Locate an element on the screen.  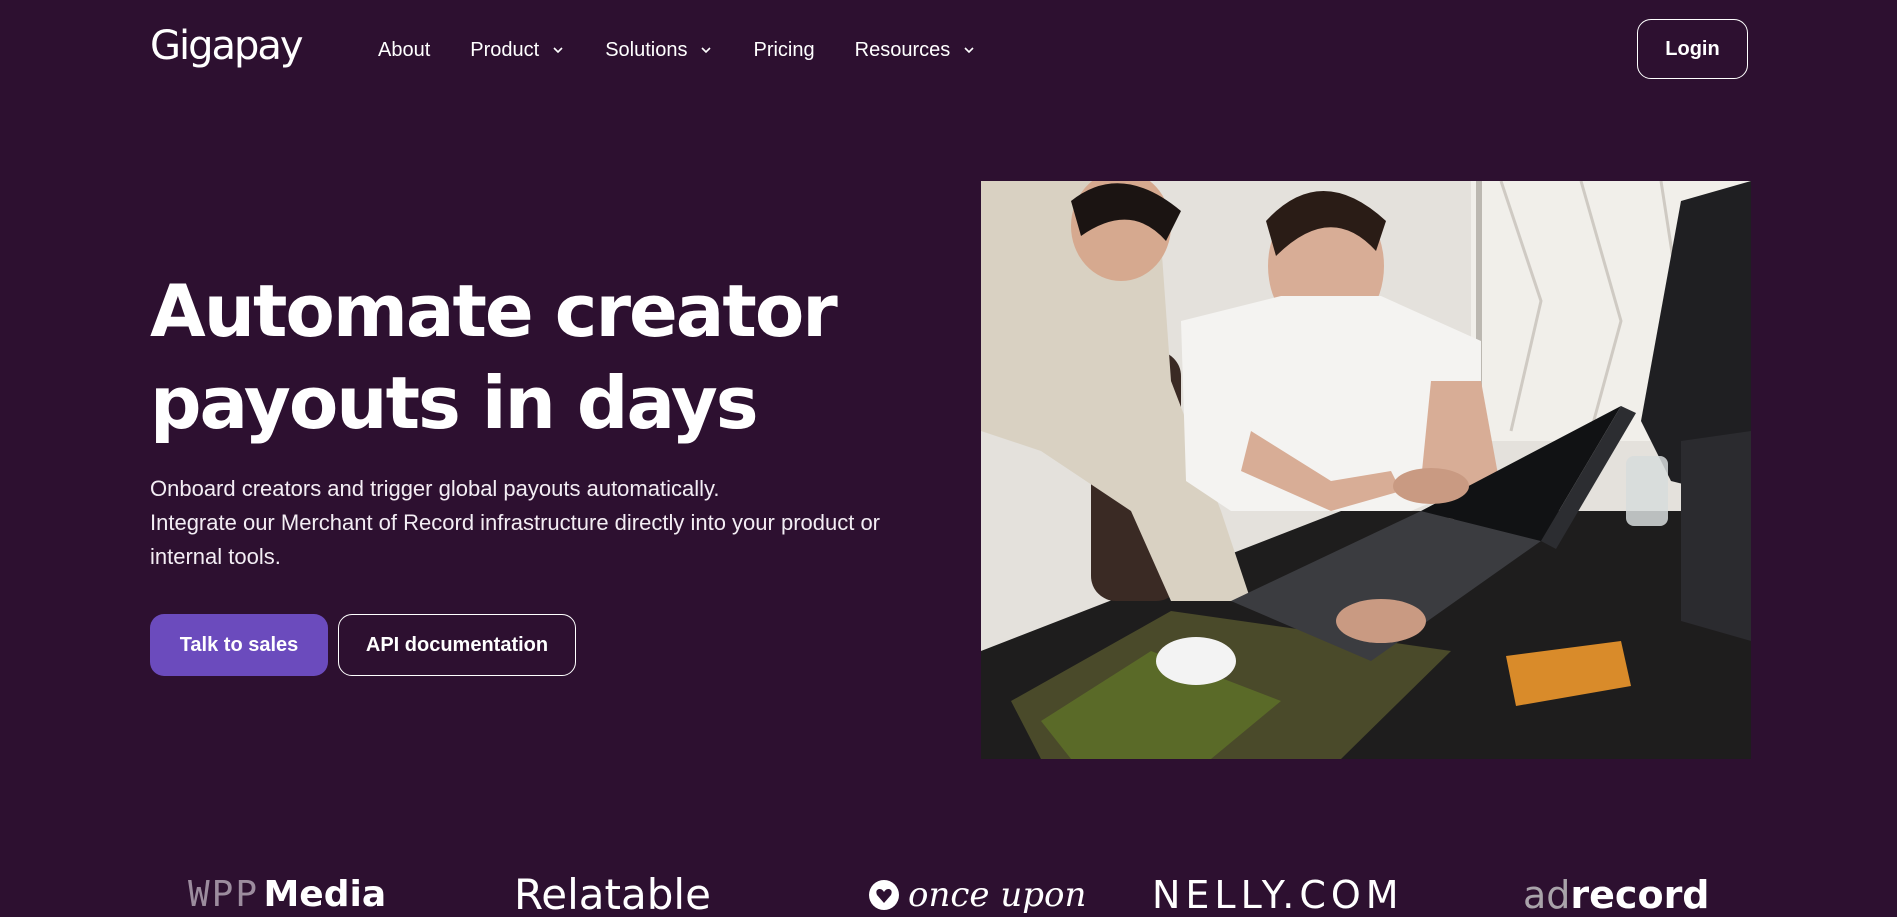
top-navigation: Gigapay About Product Solutions Pricing is located at coordinates (948, 50).